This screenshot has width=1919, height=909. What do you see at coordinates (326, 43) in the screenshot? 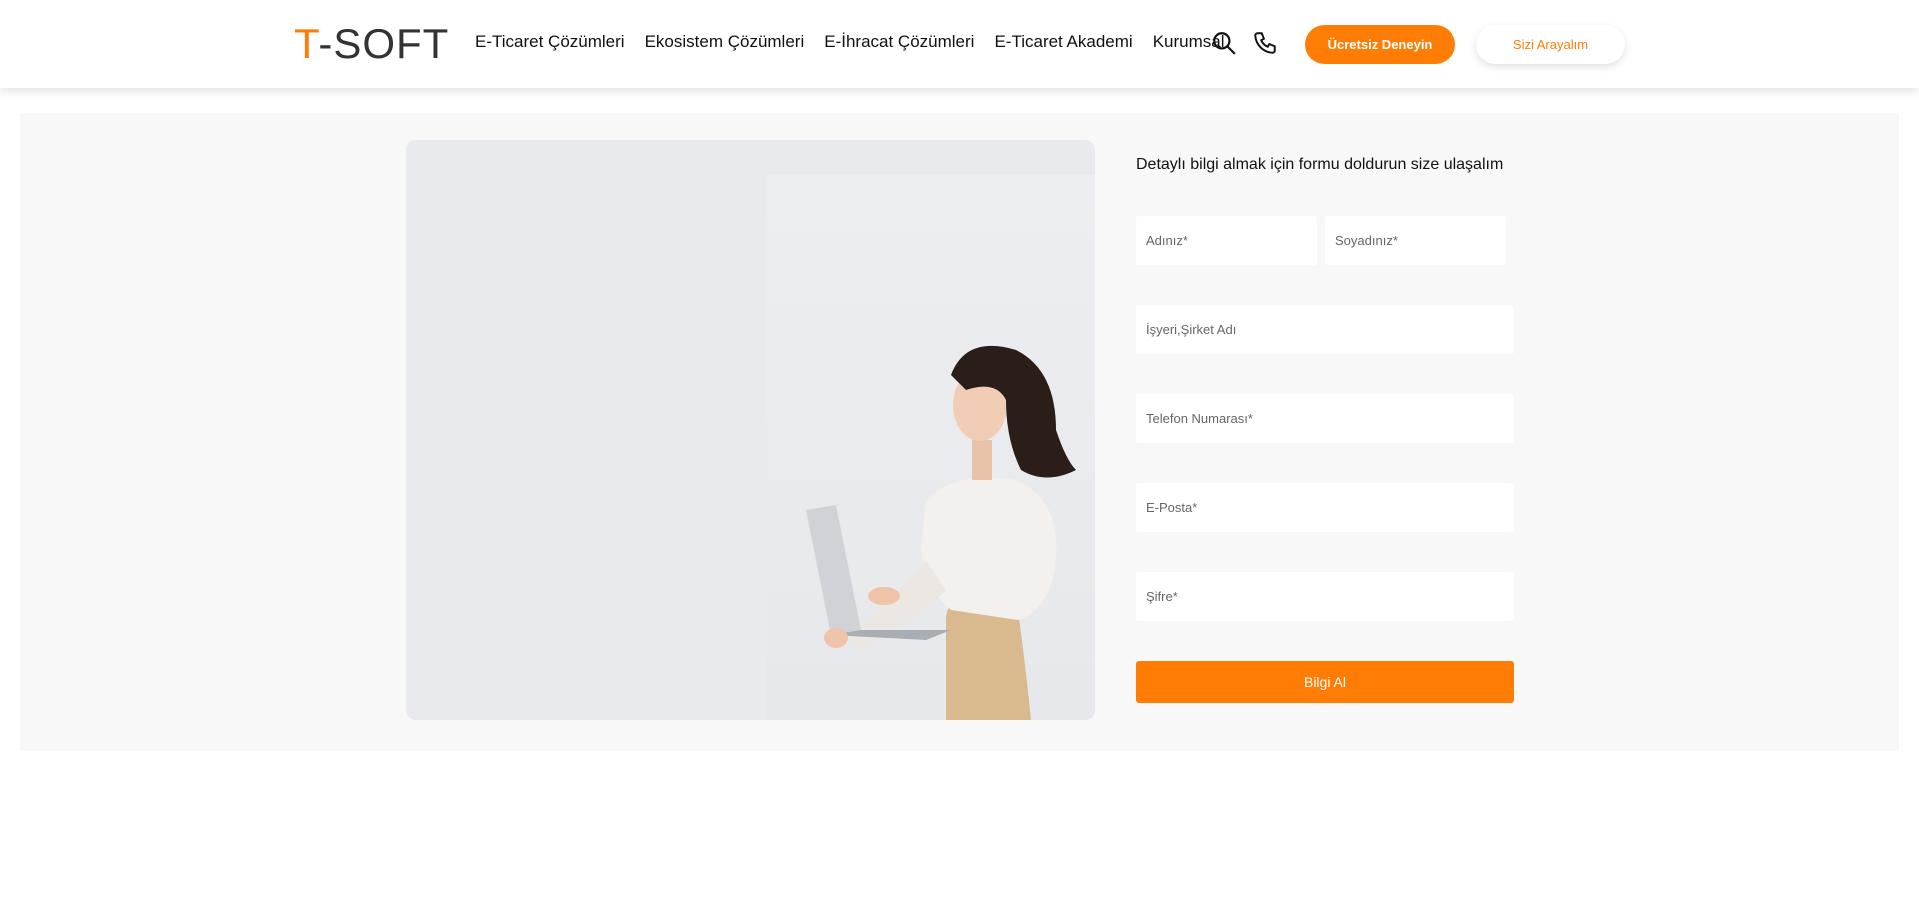
I see `logo-dash: -` at bounding box center [326, 43].